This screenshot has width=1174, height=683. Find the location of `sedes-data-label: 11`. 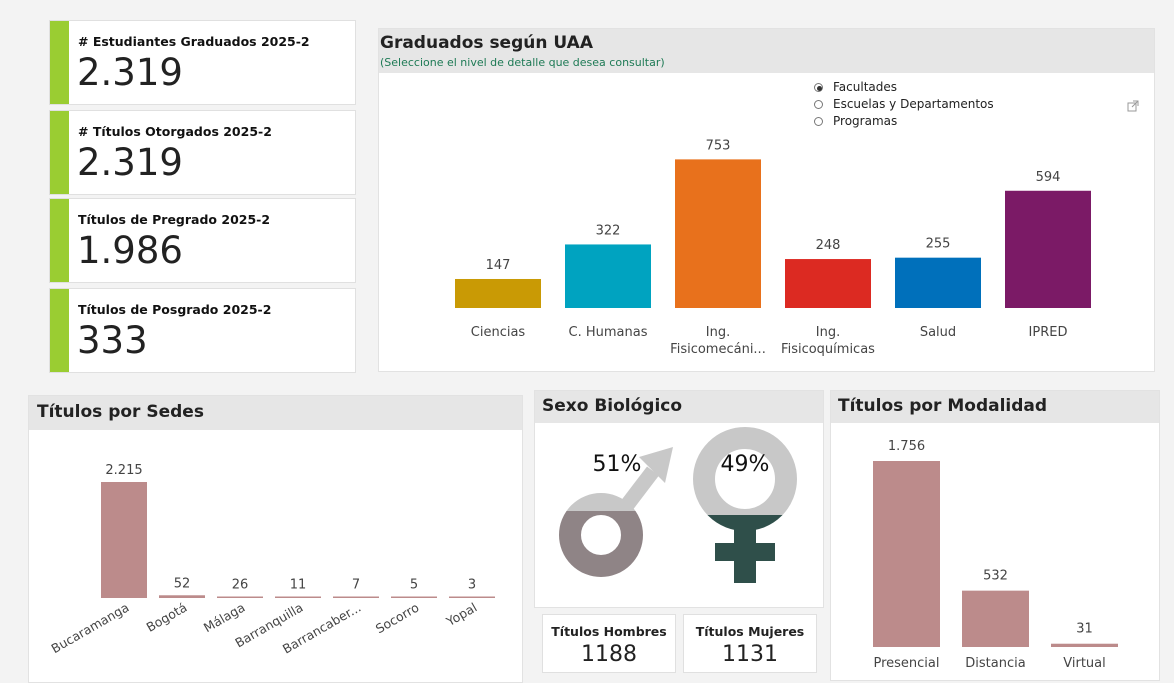

sedes-data-label: 11 is located at coordinates (298, 585).